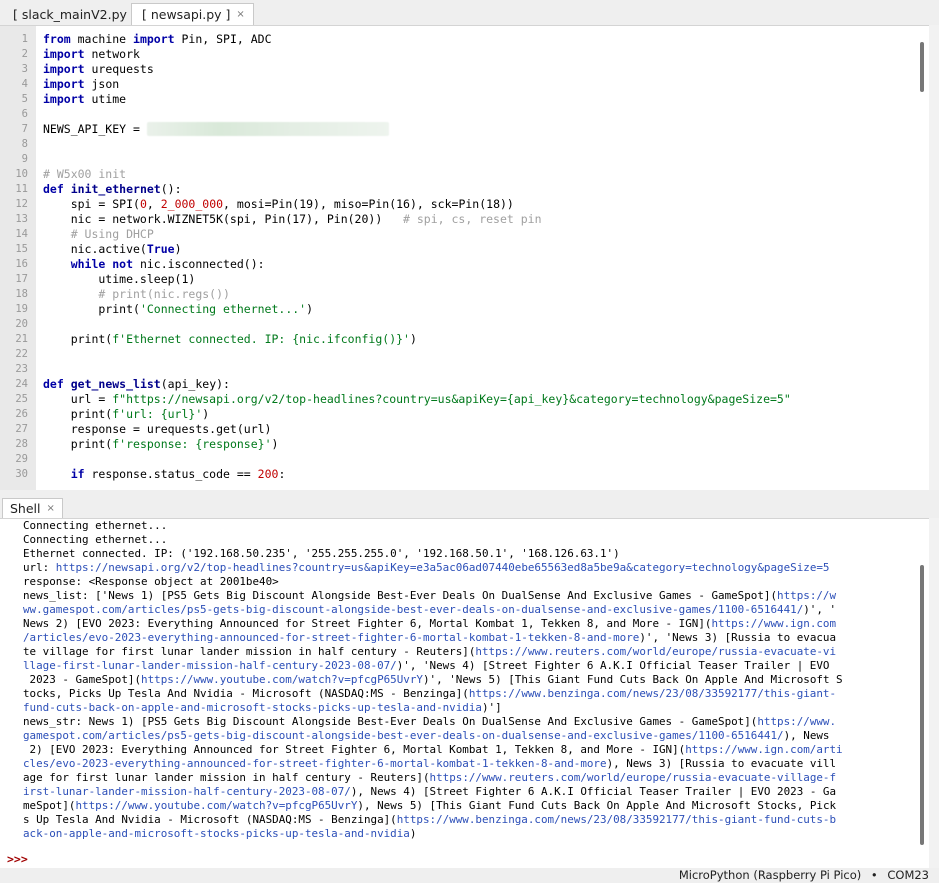 The height and width of the screenshot is (883, 939). What do you see at coordinates (908, 875) in the screenshot?
I see `port-label: COM23` at bounding box center [908, 875].